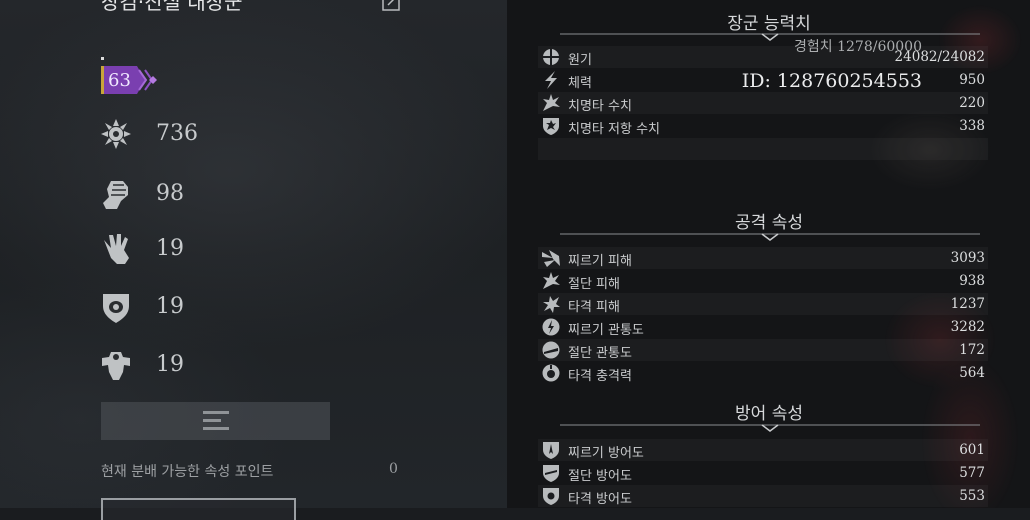 The image size is (1030, 520). Describe the element at coordinates (763, 350) in the screenshot. I see `stat-row: 절단 관통도 172` at that location.